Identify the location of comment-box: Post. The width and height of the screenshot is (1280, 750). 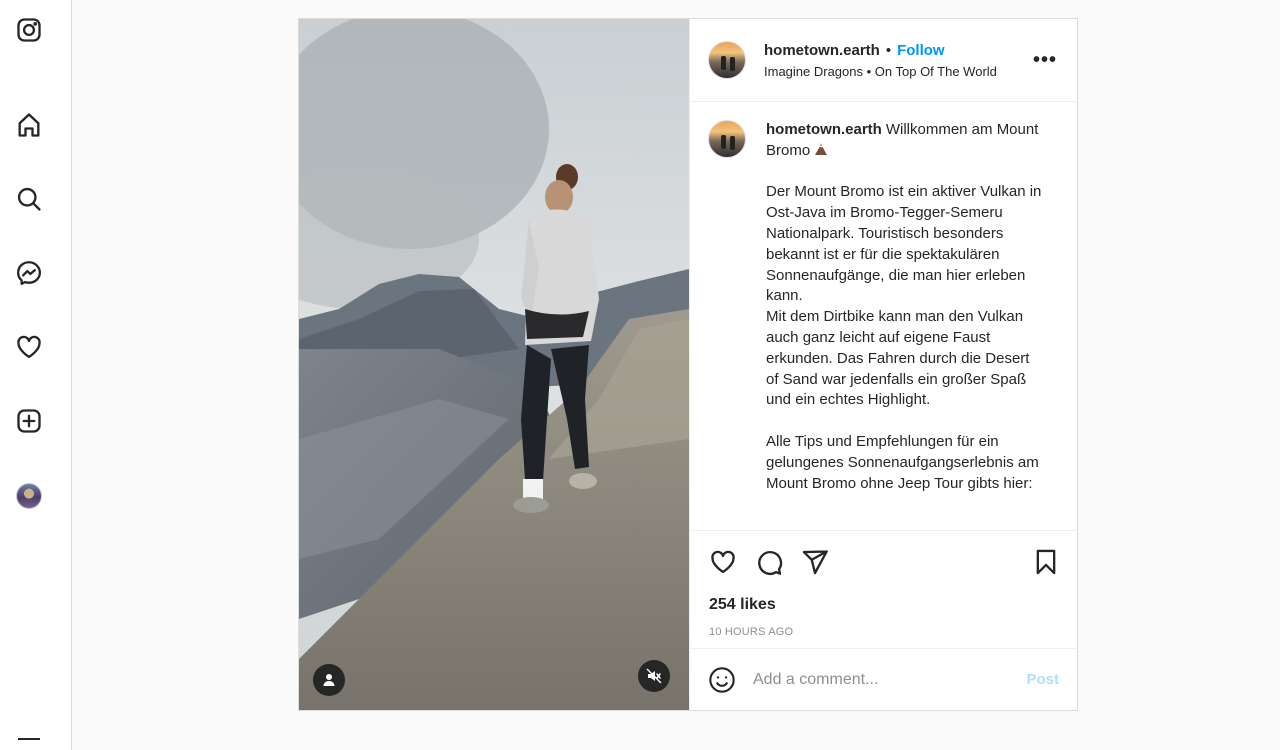
(883, 679).